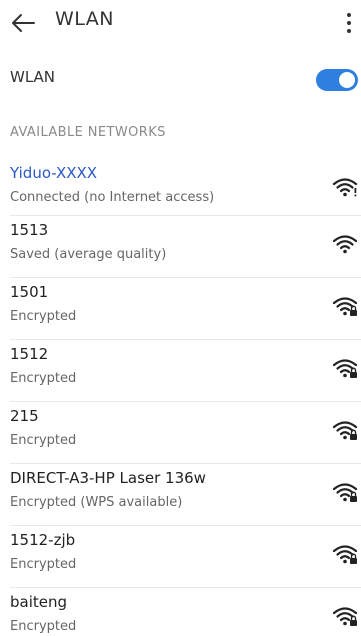  What do you see at coordinates (347, 80) in the screenshot?
I see `switch-knob` at bounding box center [347, 80].